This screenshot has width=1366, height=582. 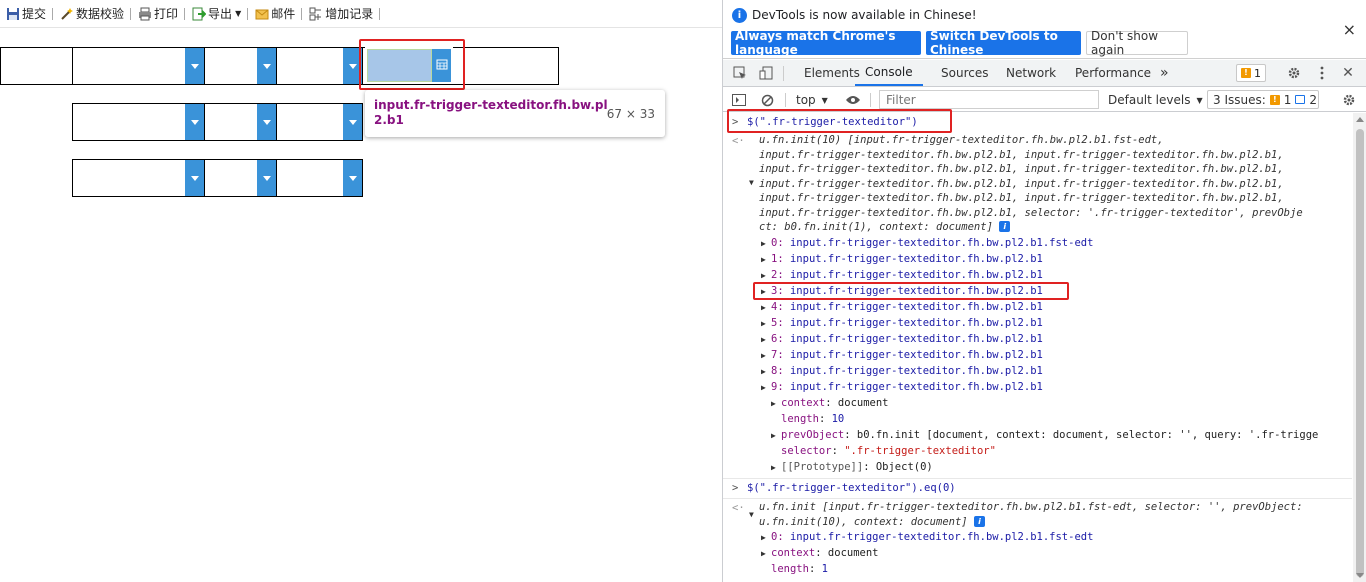 I want to click on export-icon, so click(x=198, y=13).